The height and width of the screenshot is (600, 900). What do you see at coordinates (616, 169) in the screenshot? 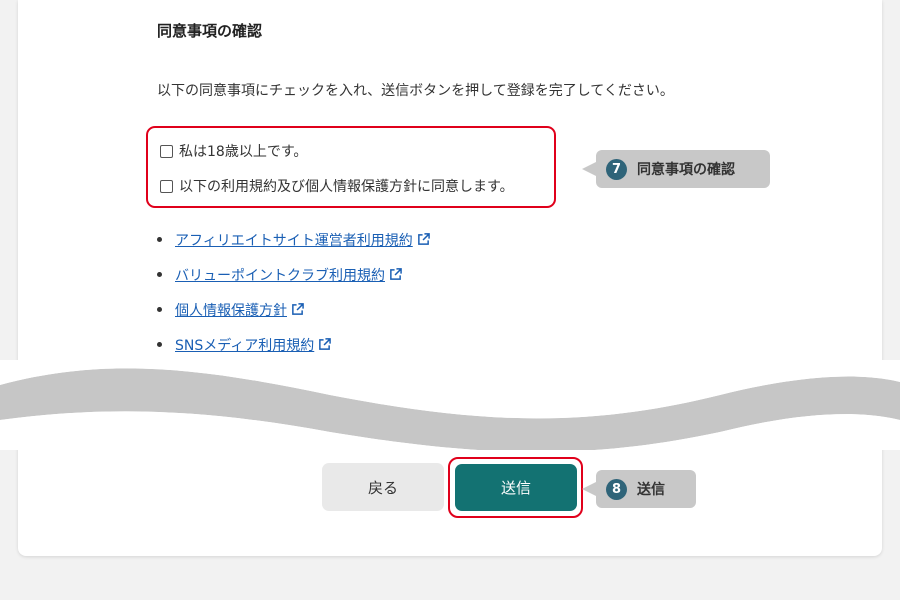
I see `step-number-badge: 7` at bounding box center [616, 169].